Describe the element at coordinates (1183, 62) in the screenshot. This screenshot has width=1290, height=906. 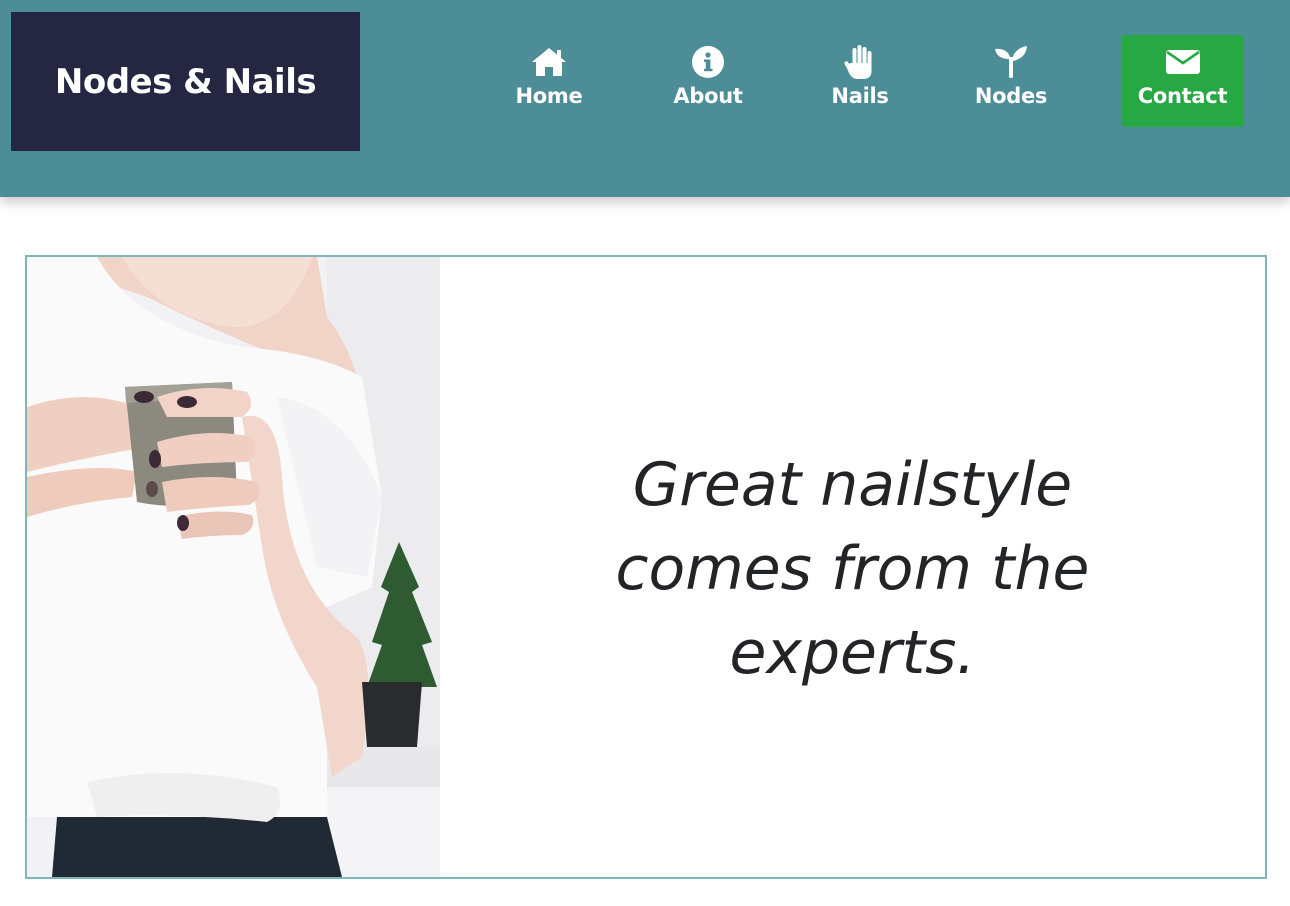
I see `envelope-icon` at that location.